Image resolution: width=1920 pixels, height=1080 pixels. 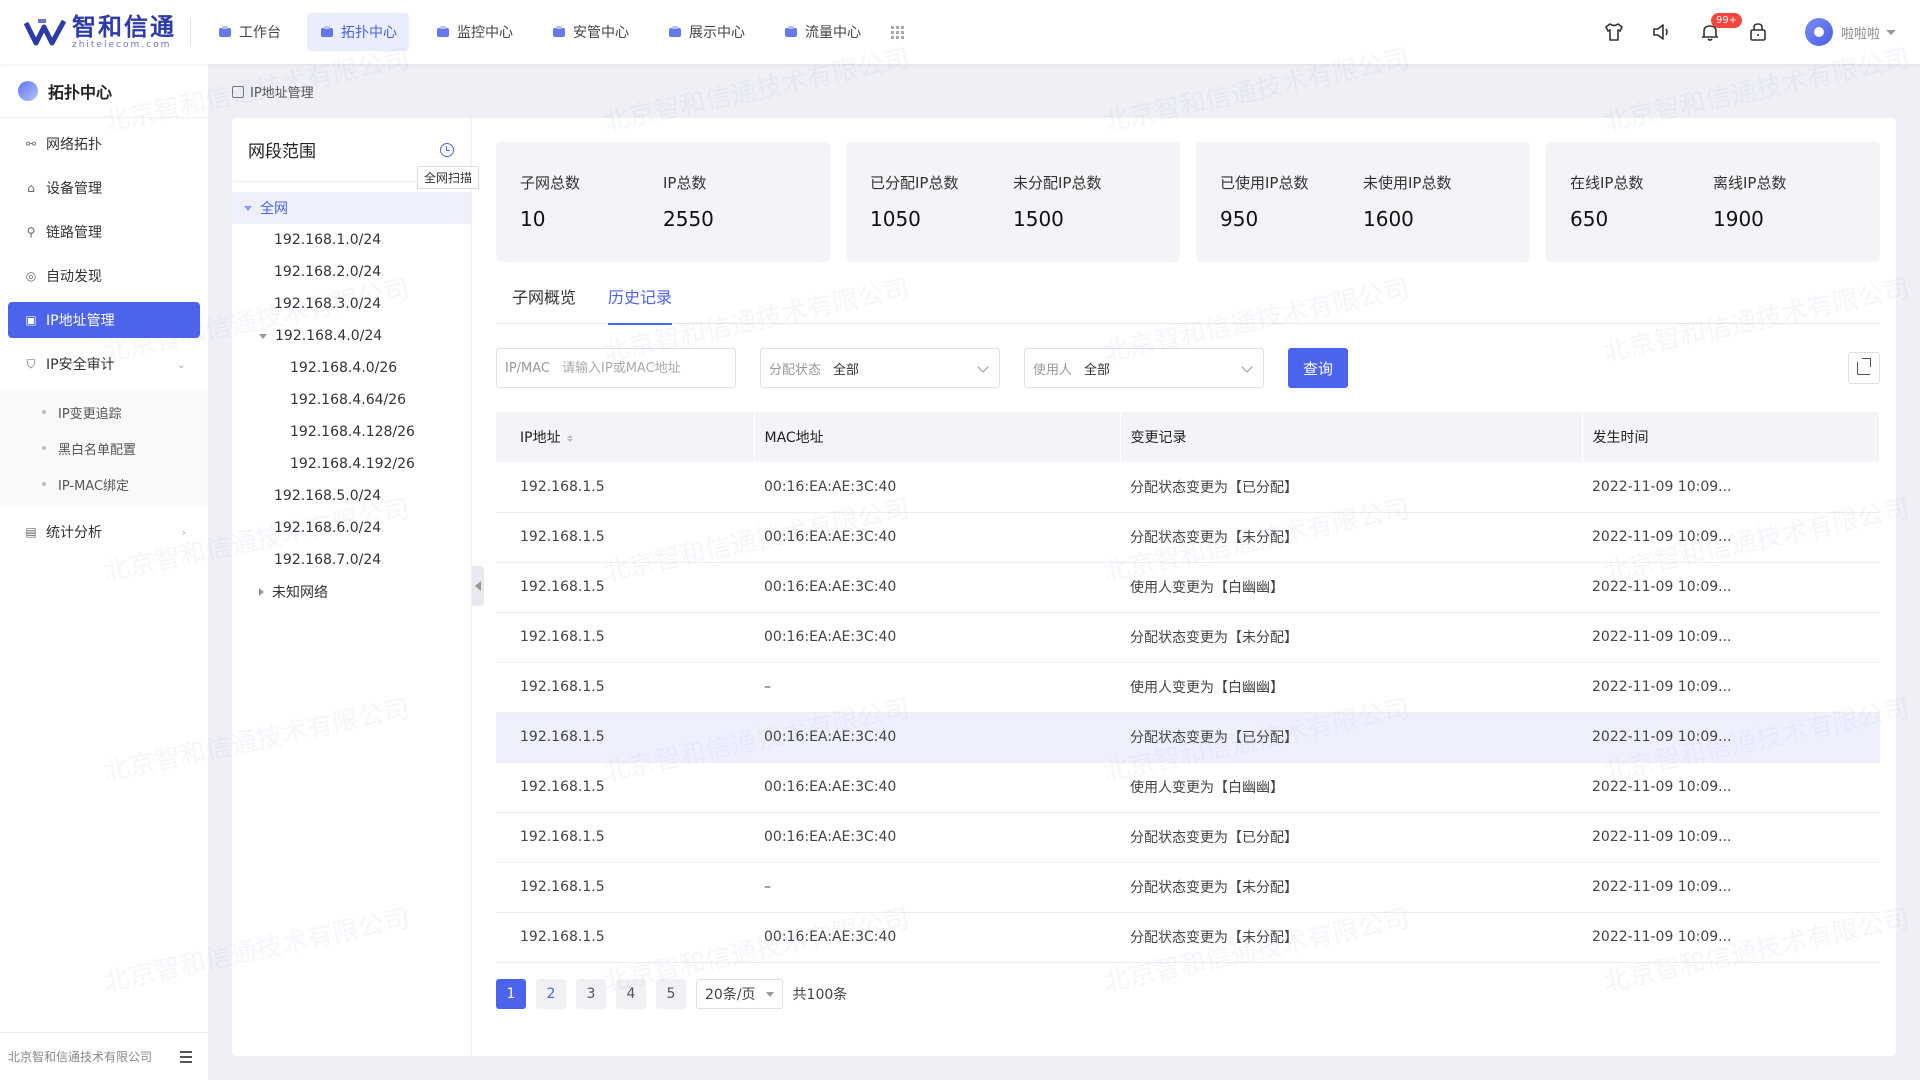 I want to click on tree-node: 192.168.7.0/24, so click(x=351, y=560).